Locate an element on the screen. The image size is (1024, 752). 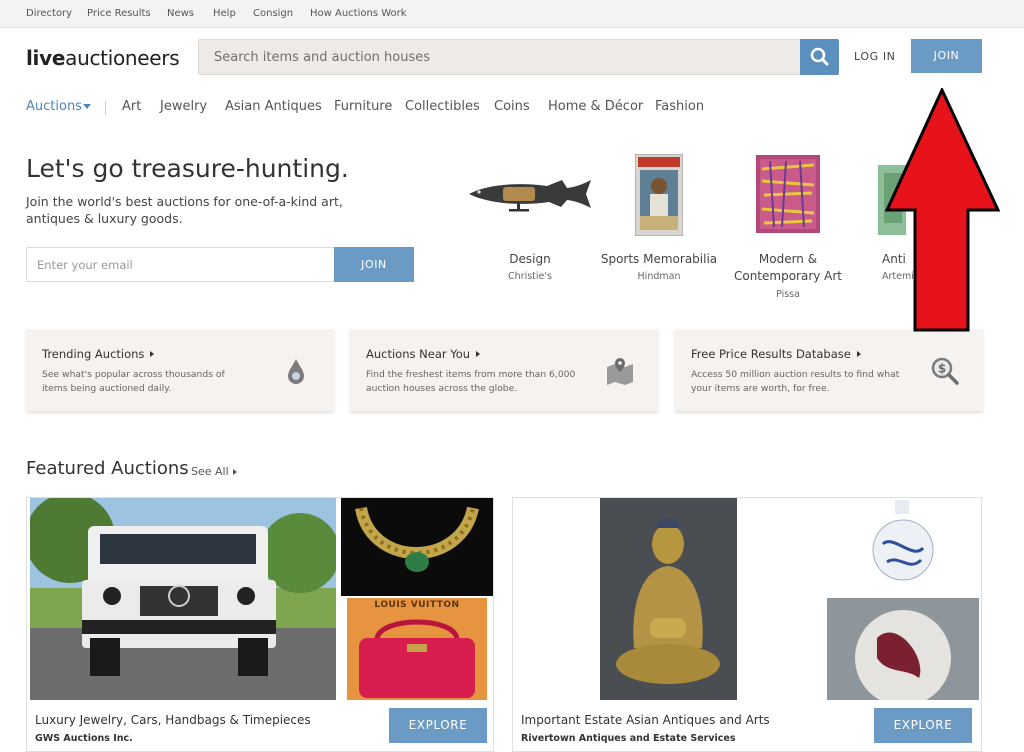
nav-item-art: Art is located at coordinates (131, 106).